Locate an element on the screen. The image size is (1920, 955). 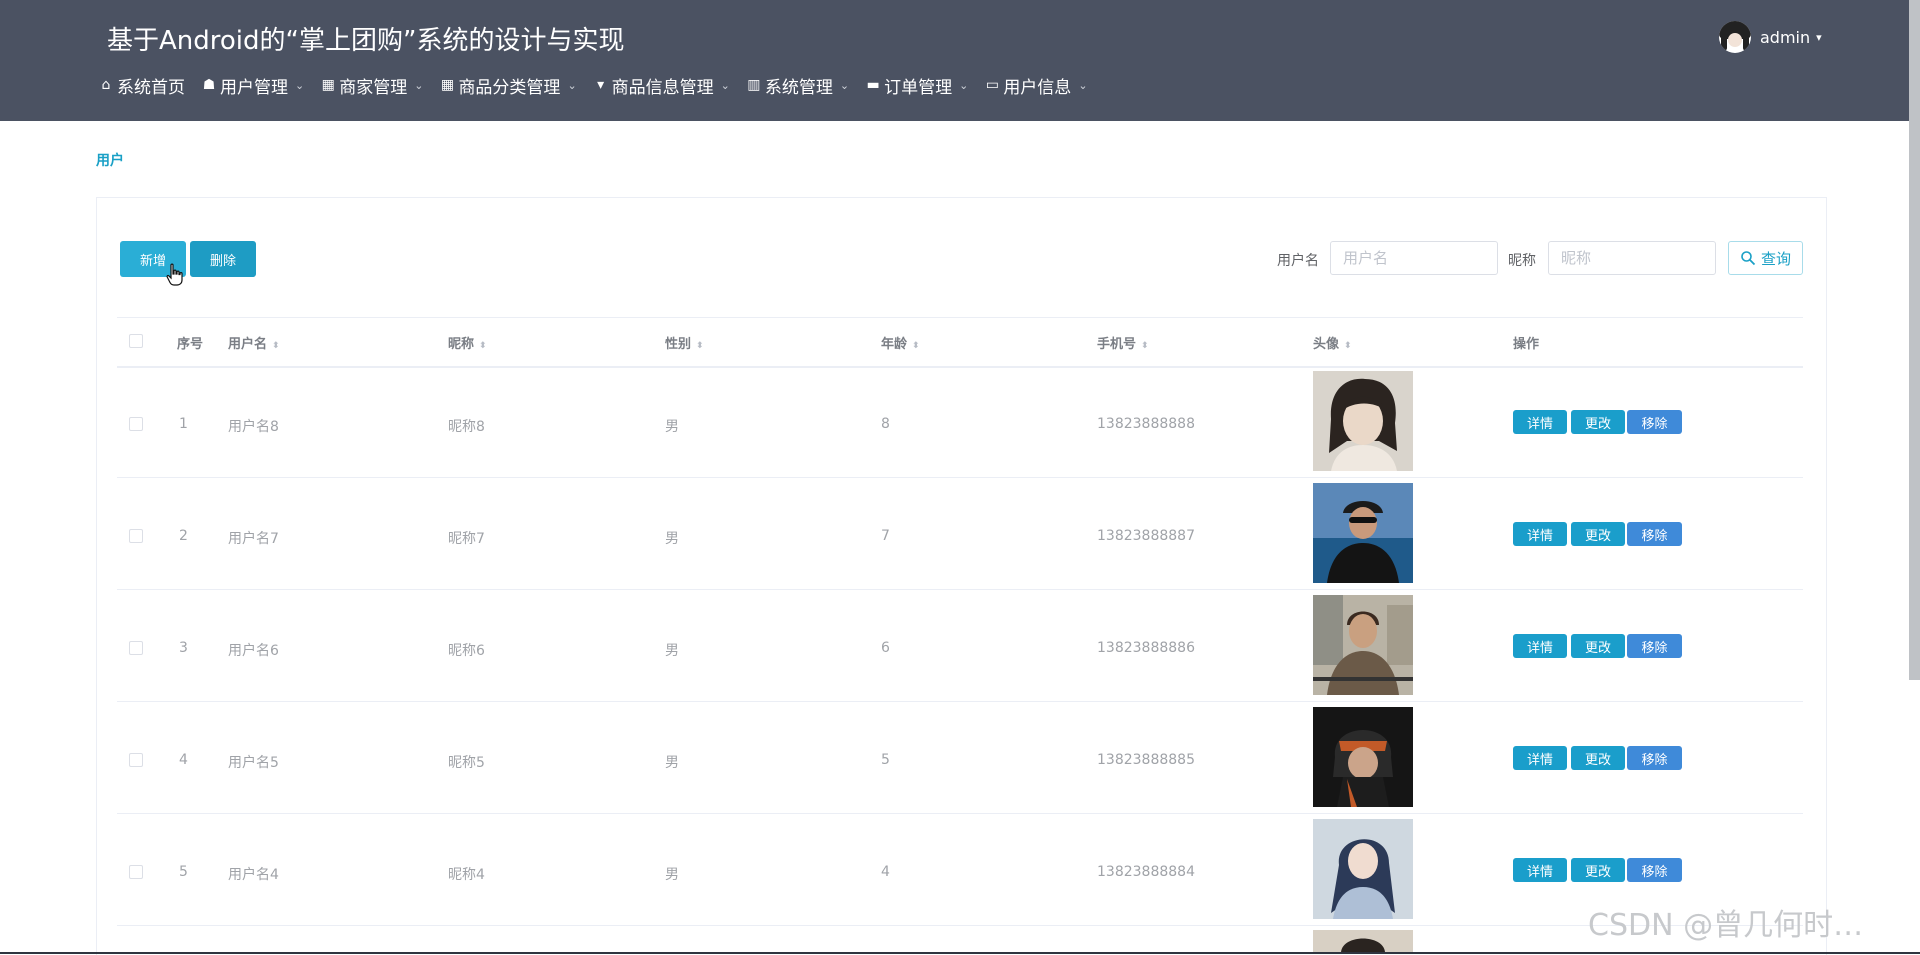
nav-item-merchant-management: ▦ 商家管理 ⌄ is located at coordinates (372, 85).